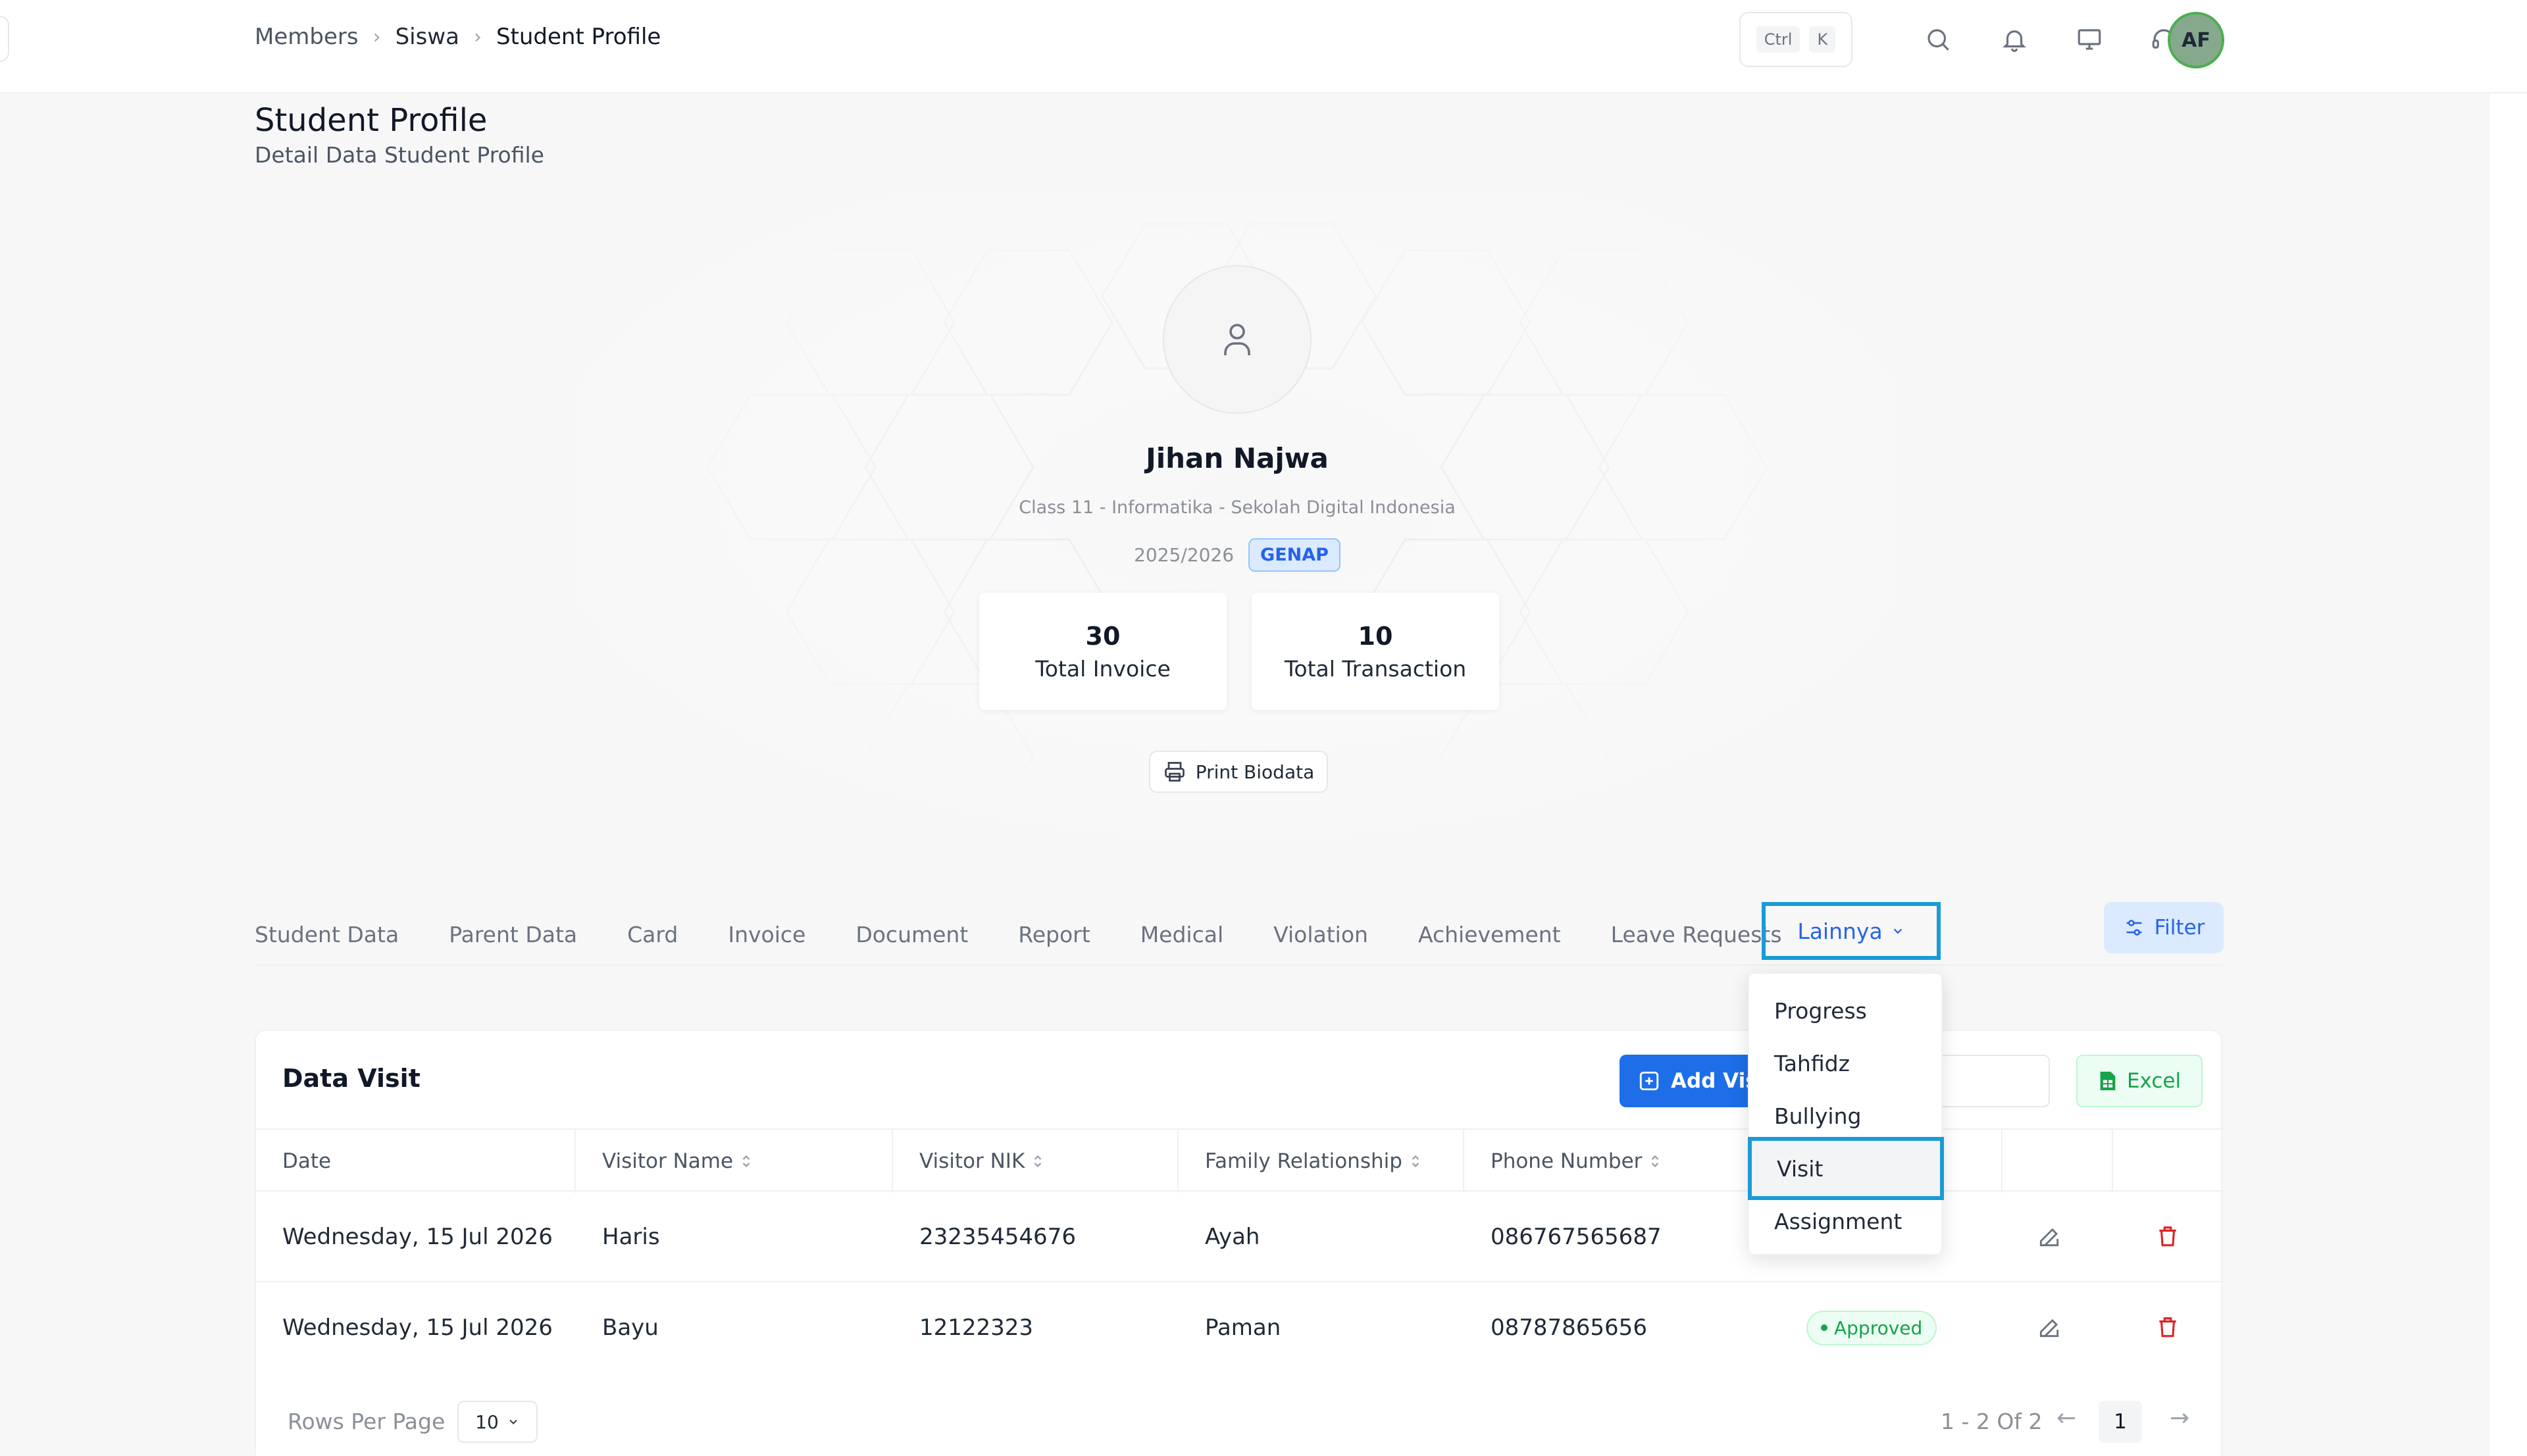  I want to click on print-biodata-button: Print Biodata, so click(1238, 772).